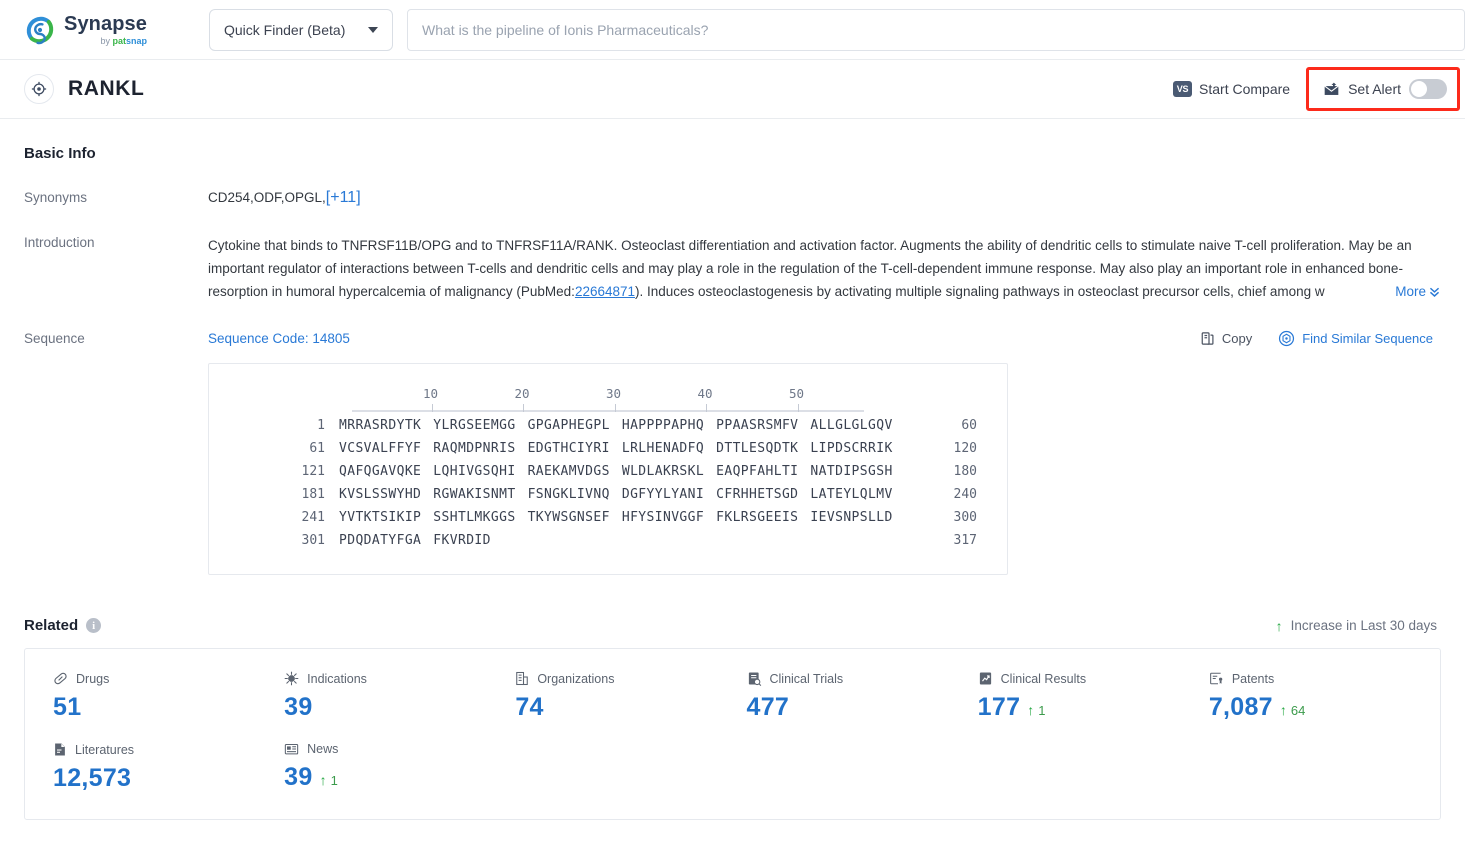 The height and width of the screenshot is (844, 1465). Describe the element at coordinates (965, 540) in the screenshot. I see `sequence-end-index: 317` at that location.